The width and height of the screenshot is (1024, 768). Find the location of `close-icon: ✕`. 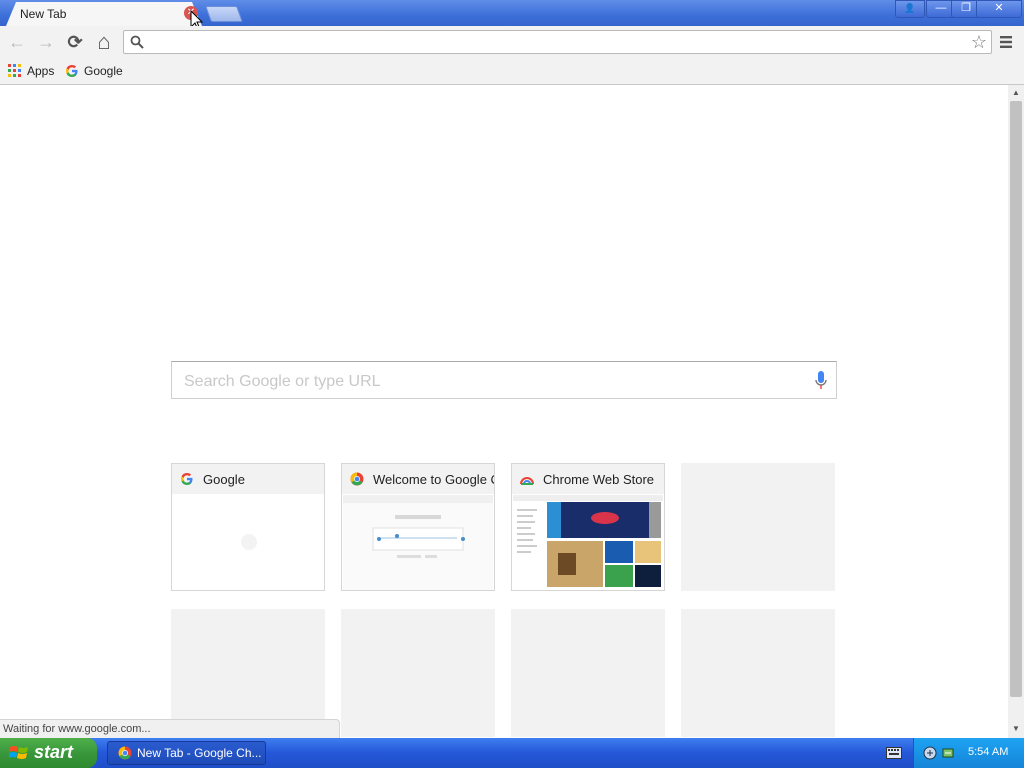

close-icon: ✕ is located at coordinates (999, 8).